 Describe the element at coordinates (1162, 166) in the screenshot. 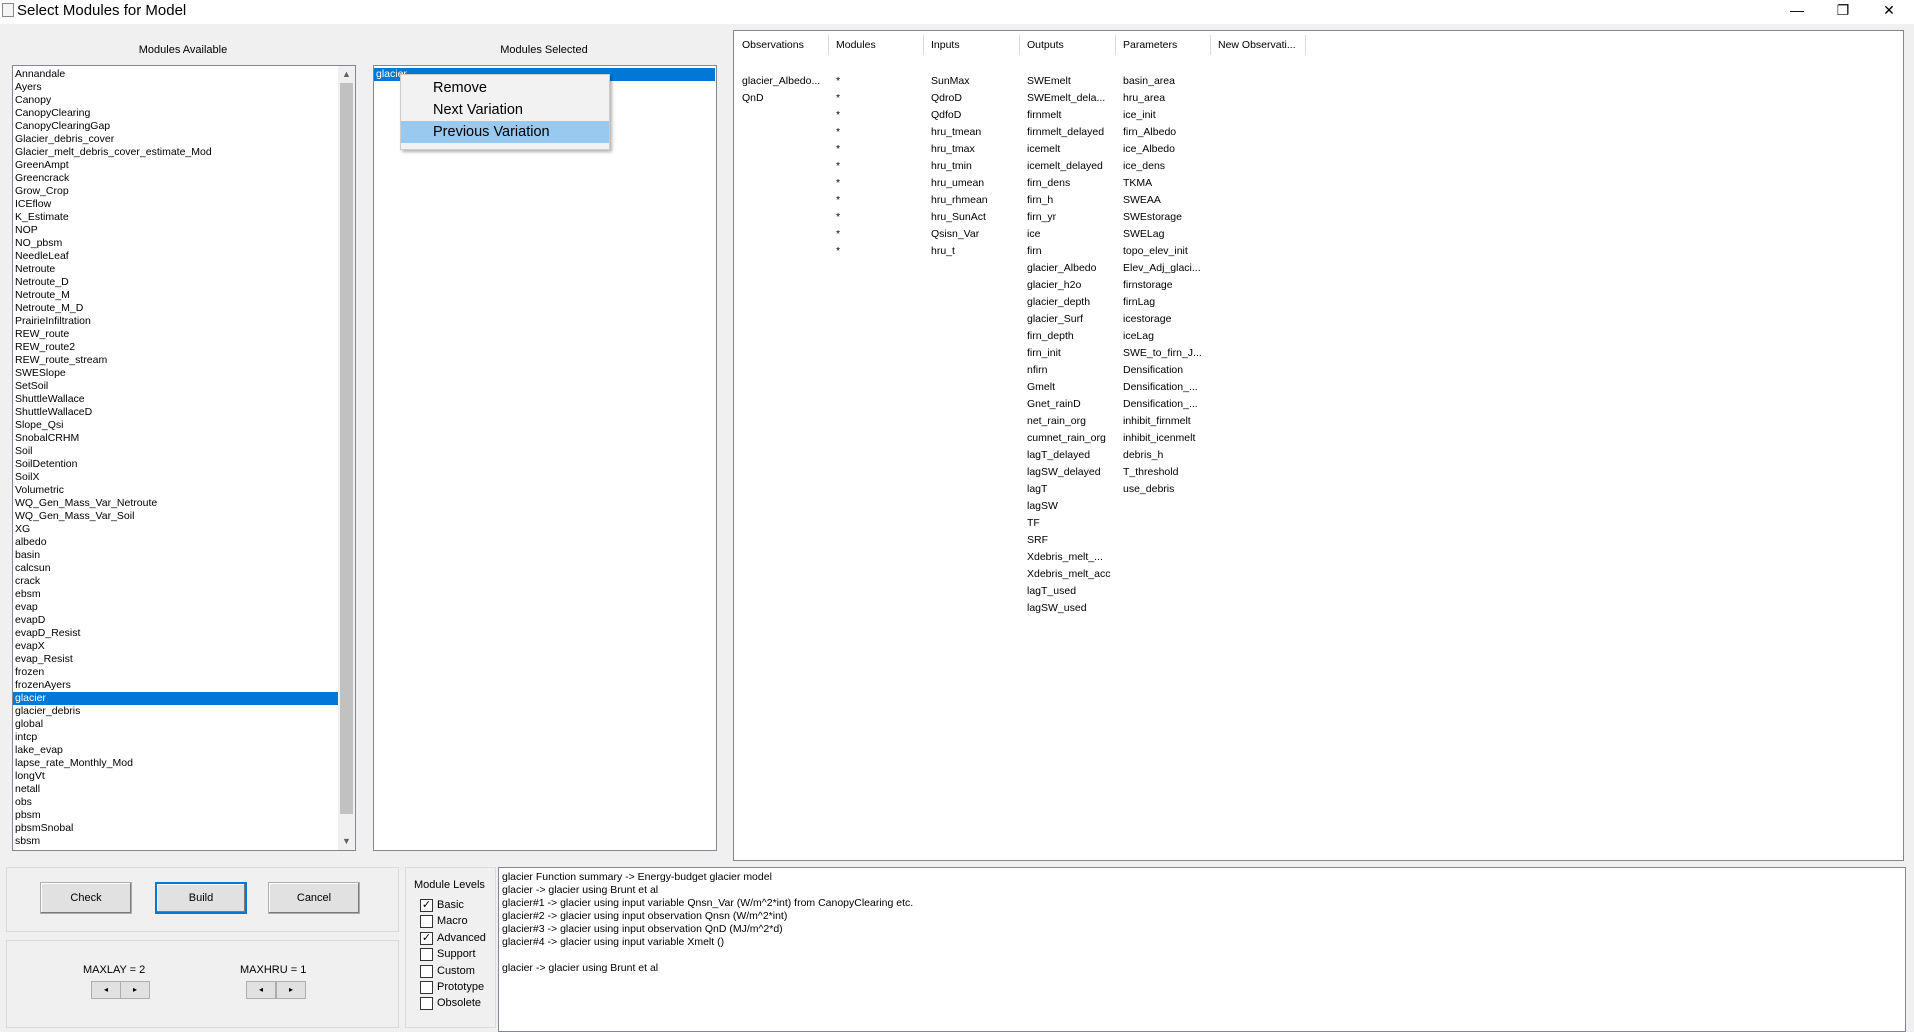

I see `parameter-cell: ice_dens` at that location.